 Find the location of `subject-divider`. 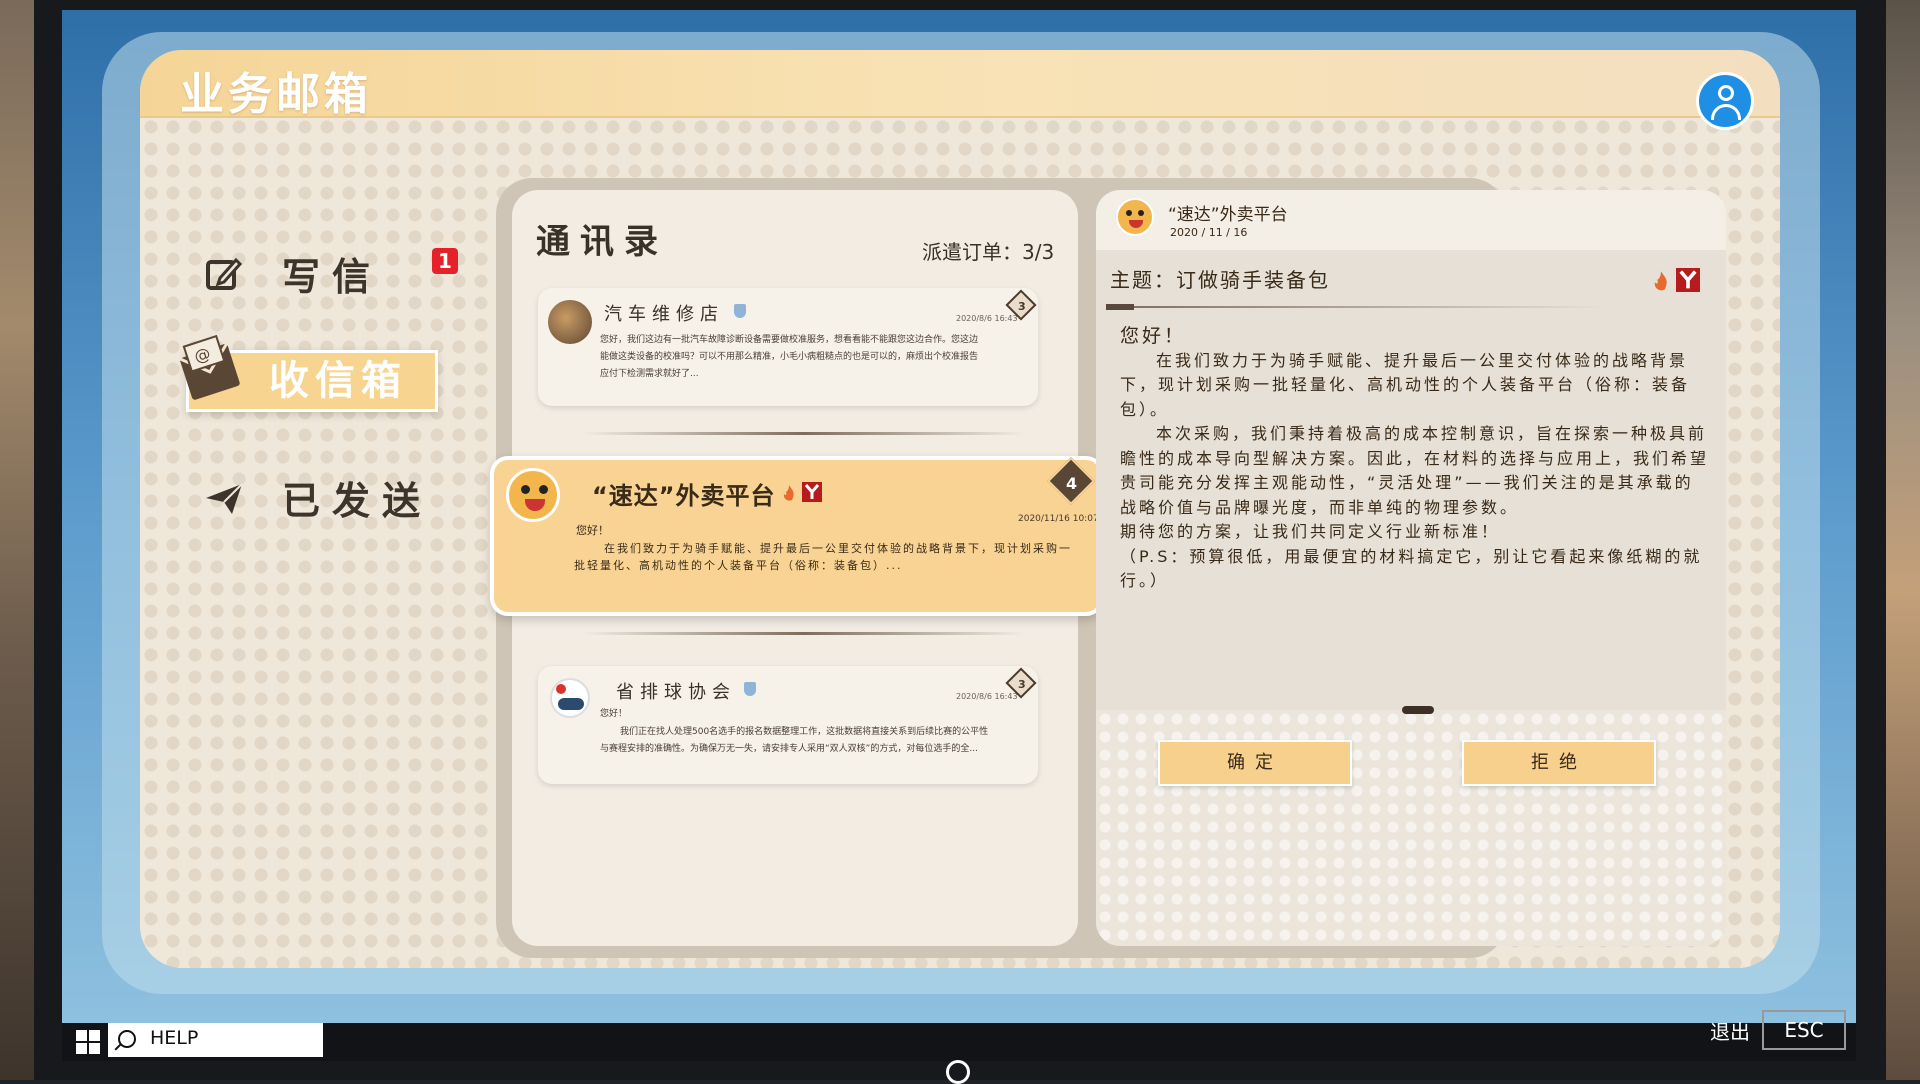

subject-divider is located at coordinates (1356, 307).